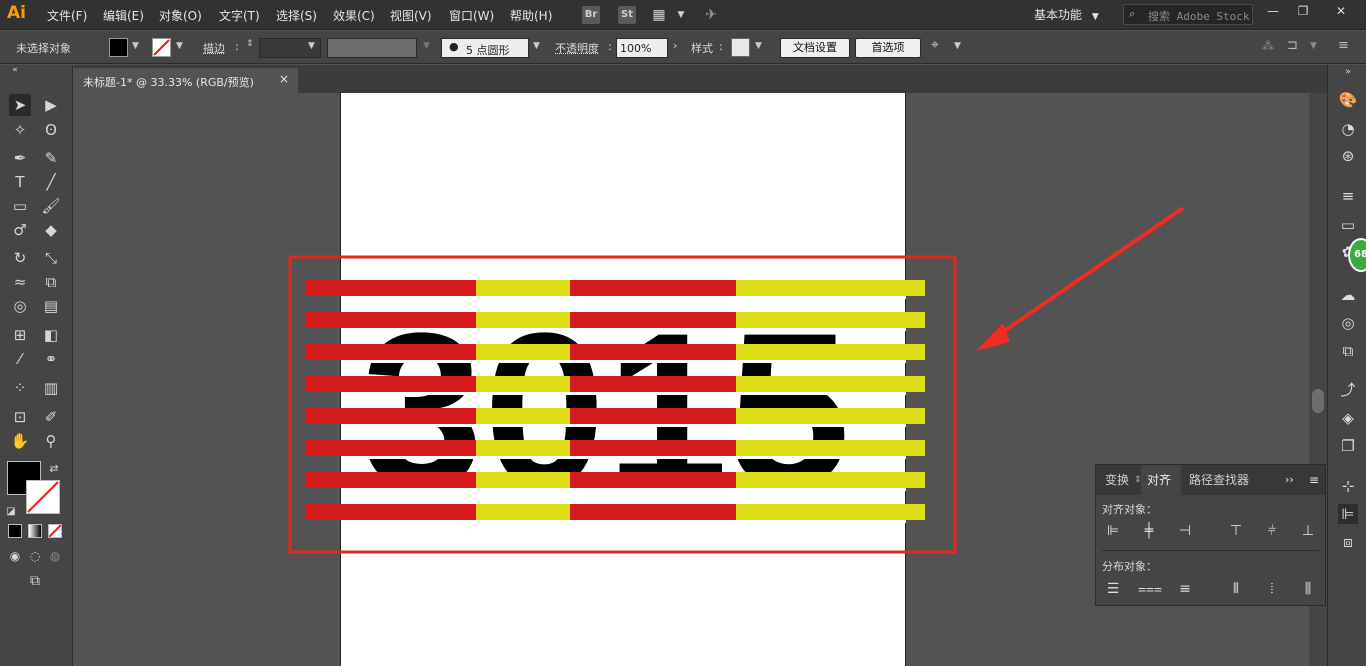 The image size is (1366, 666). Describe the element at coordinates (20, 359) in the screenshot. I see `eyedropper-tool-icon: ⁄` at that location.